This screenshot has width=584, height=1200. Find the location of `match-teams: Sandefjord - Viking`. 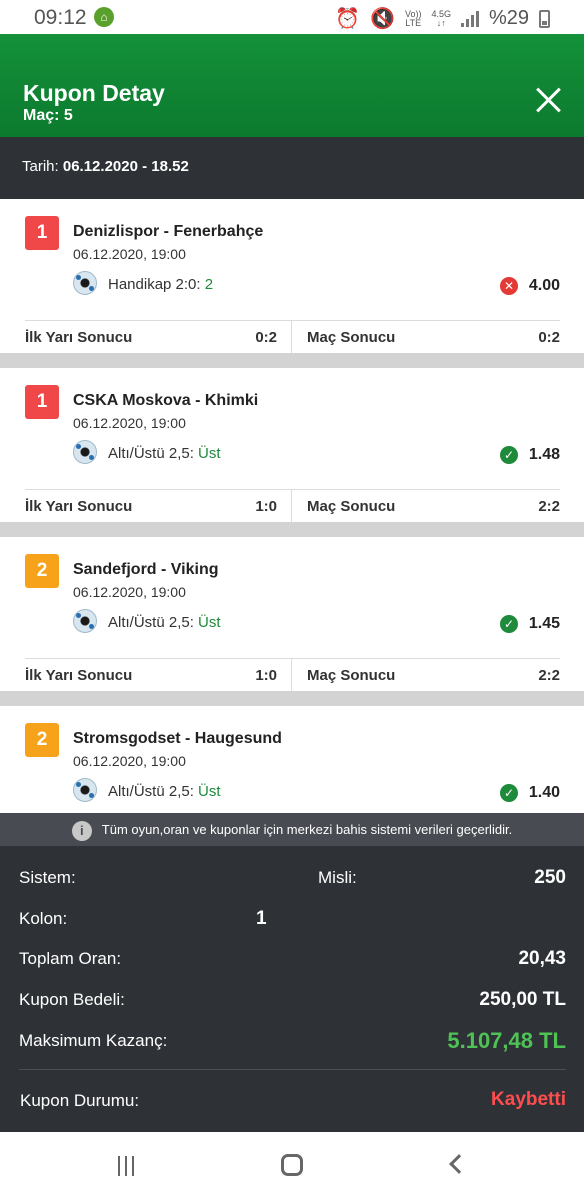

match-teams: Sandefjord - Viking is located at coordinates (146, 569).